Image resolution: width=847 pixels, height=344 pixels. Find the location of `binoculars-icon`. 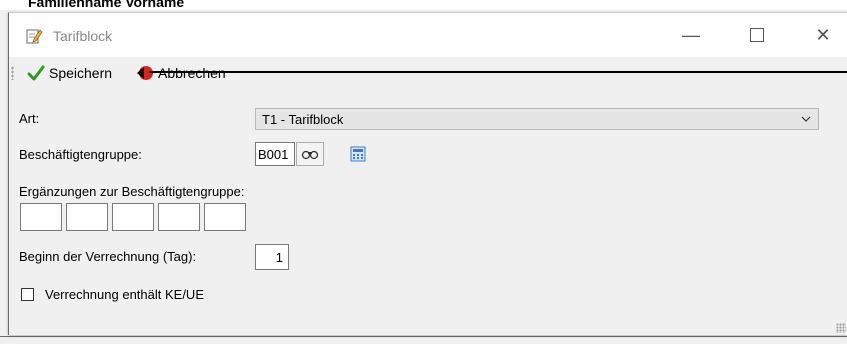

binoculars-icon is located at coordinates (310, 155).